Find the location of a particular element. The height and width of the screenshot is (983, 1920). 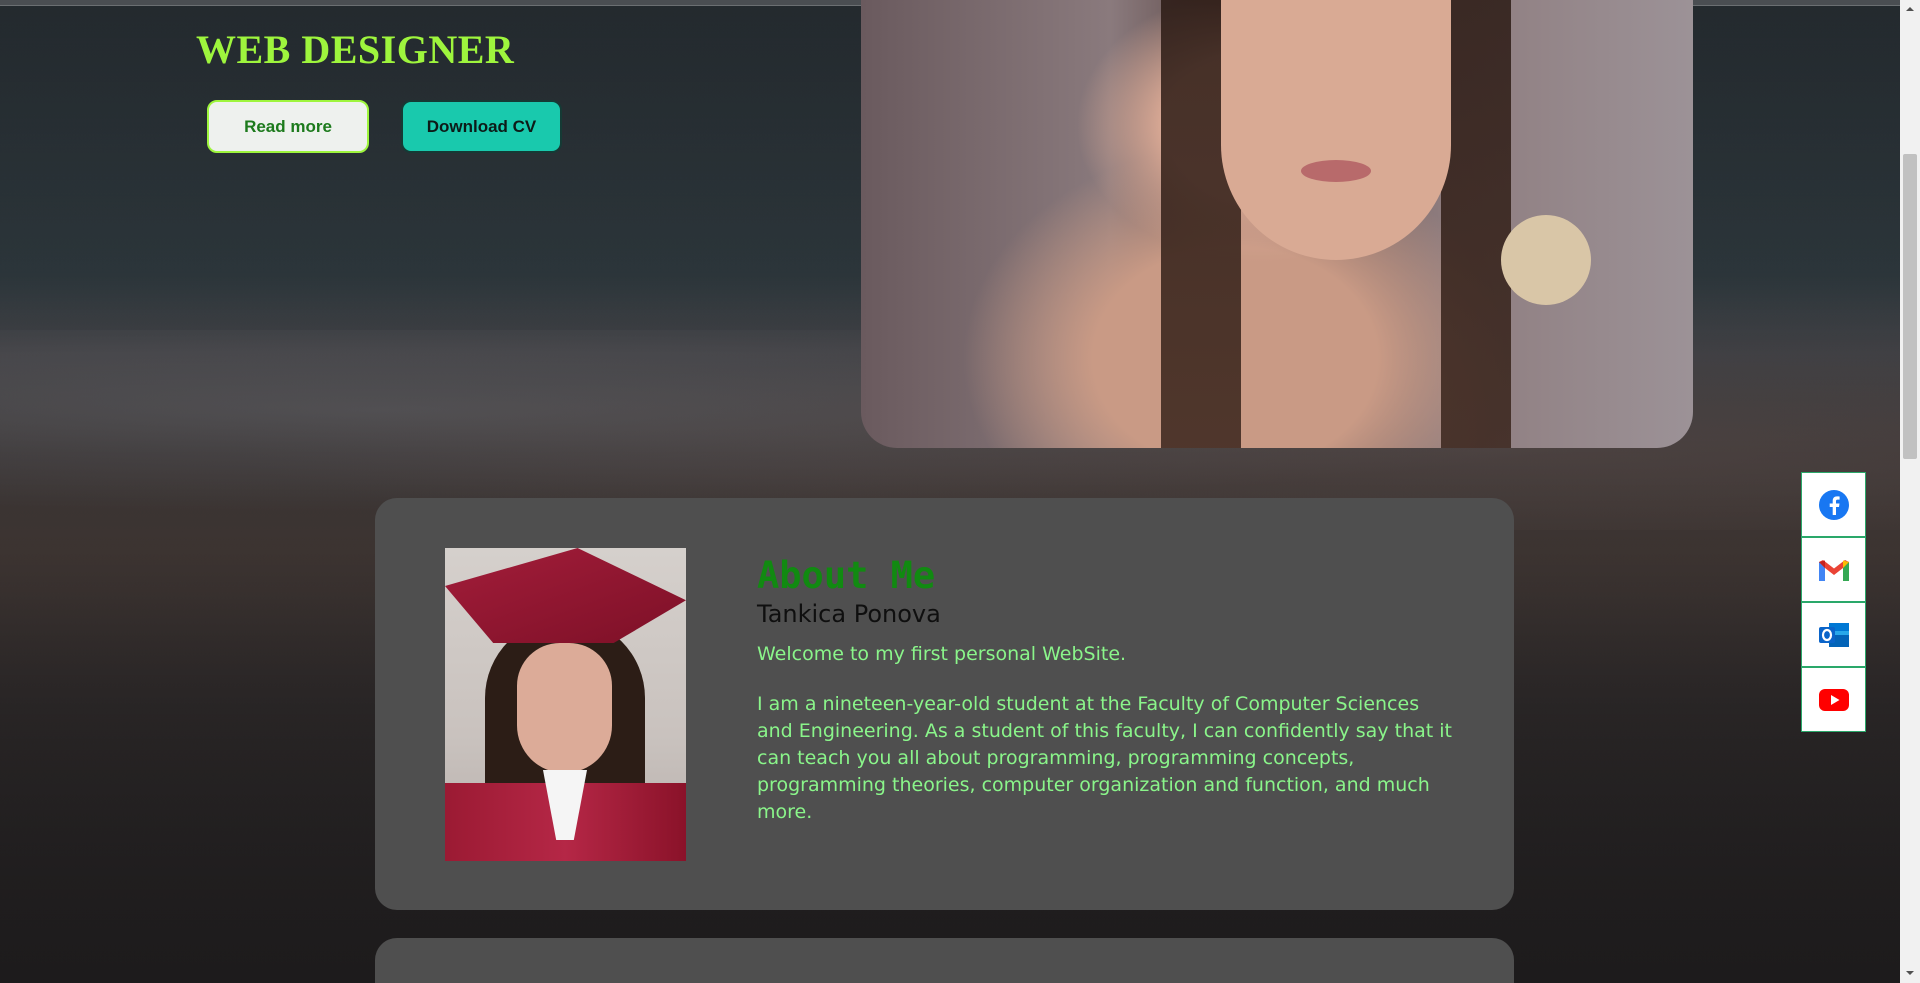

graduation-photo is located at coordinates (565, 704).